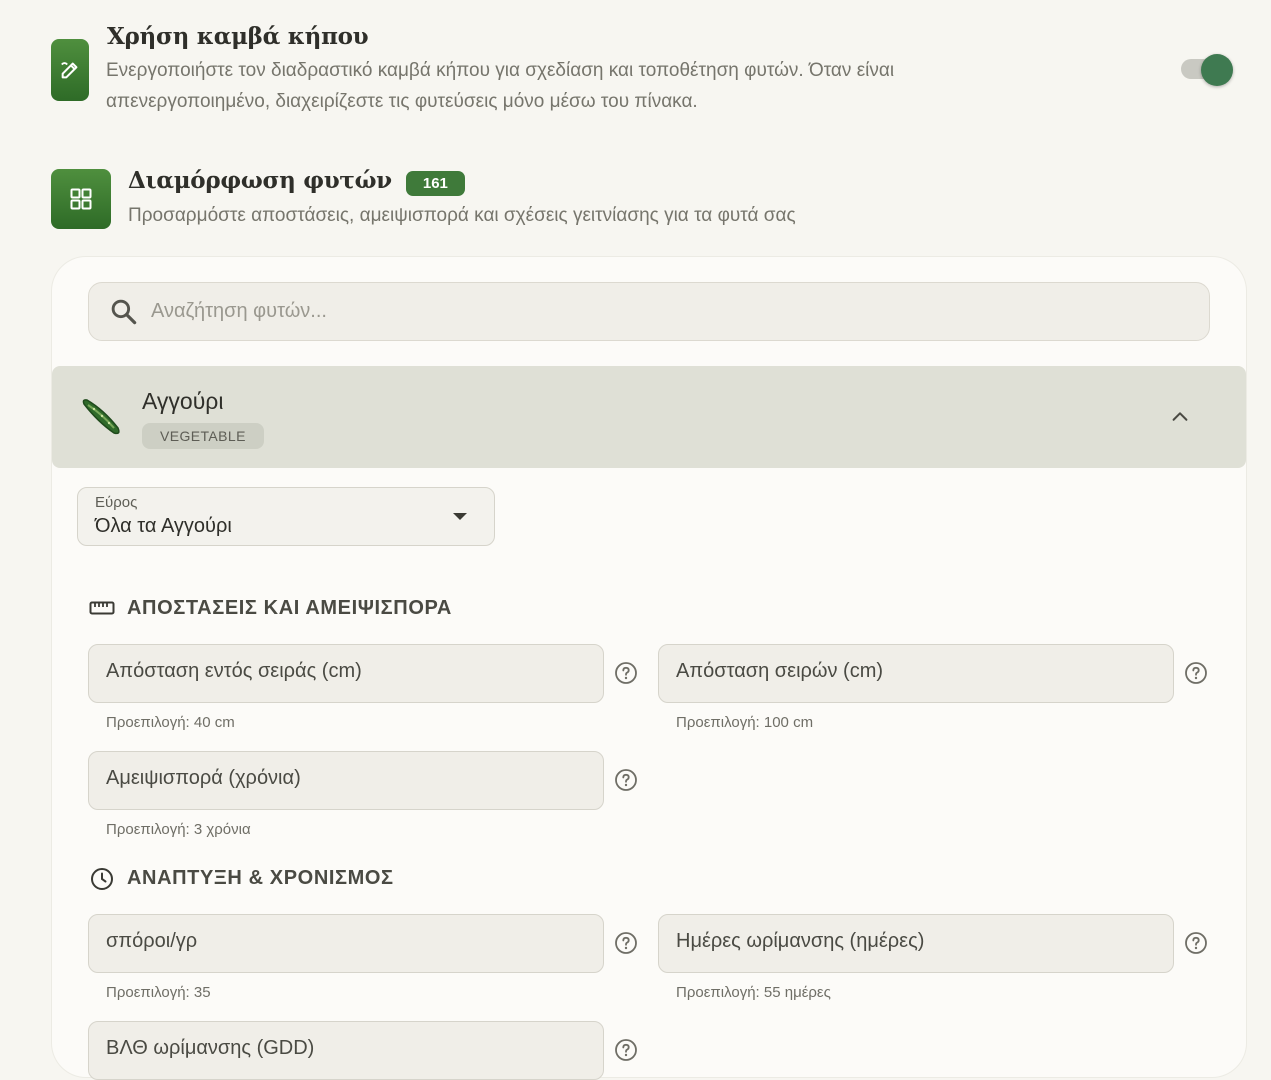  What do you see at coordinates (203, 778) in the screenshot?
I see `rotation-years-label: Αμειψισπορά (χρόνια)` at bounding box center [203, 778].